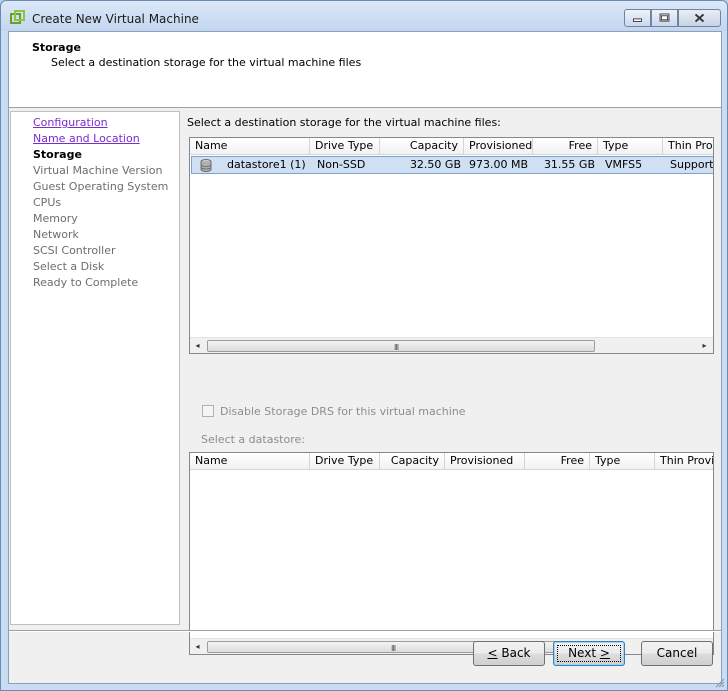 This screenshot has width=728, height=691. Describe the element at coordinates (365, 631) in the screenshot. I see `footer-divider` at that location.